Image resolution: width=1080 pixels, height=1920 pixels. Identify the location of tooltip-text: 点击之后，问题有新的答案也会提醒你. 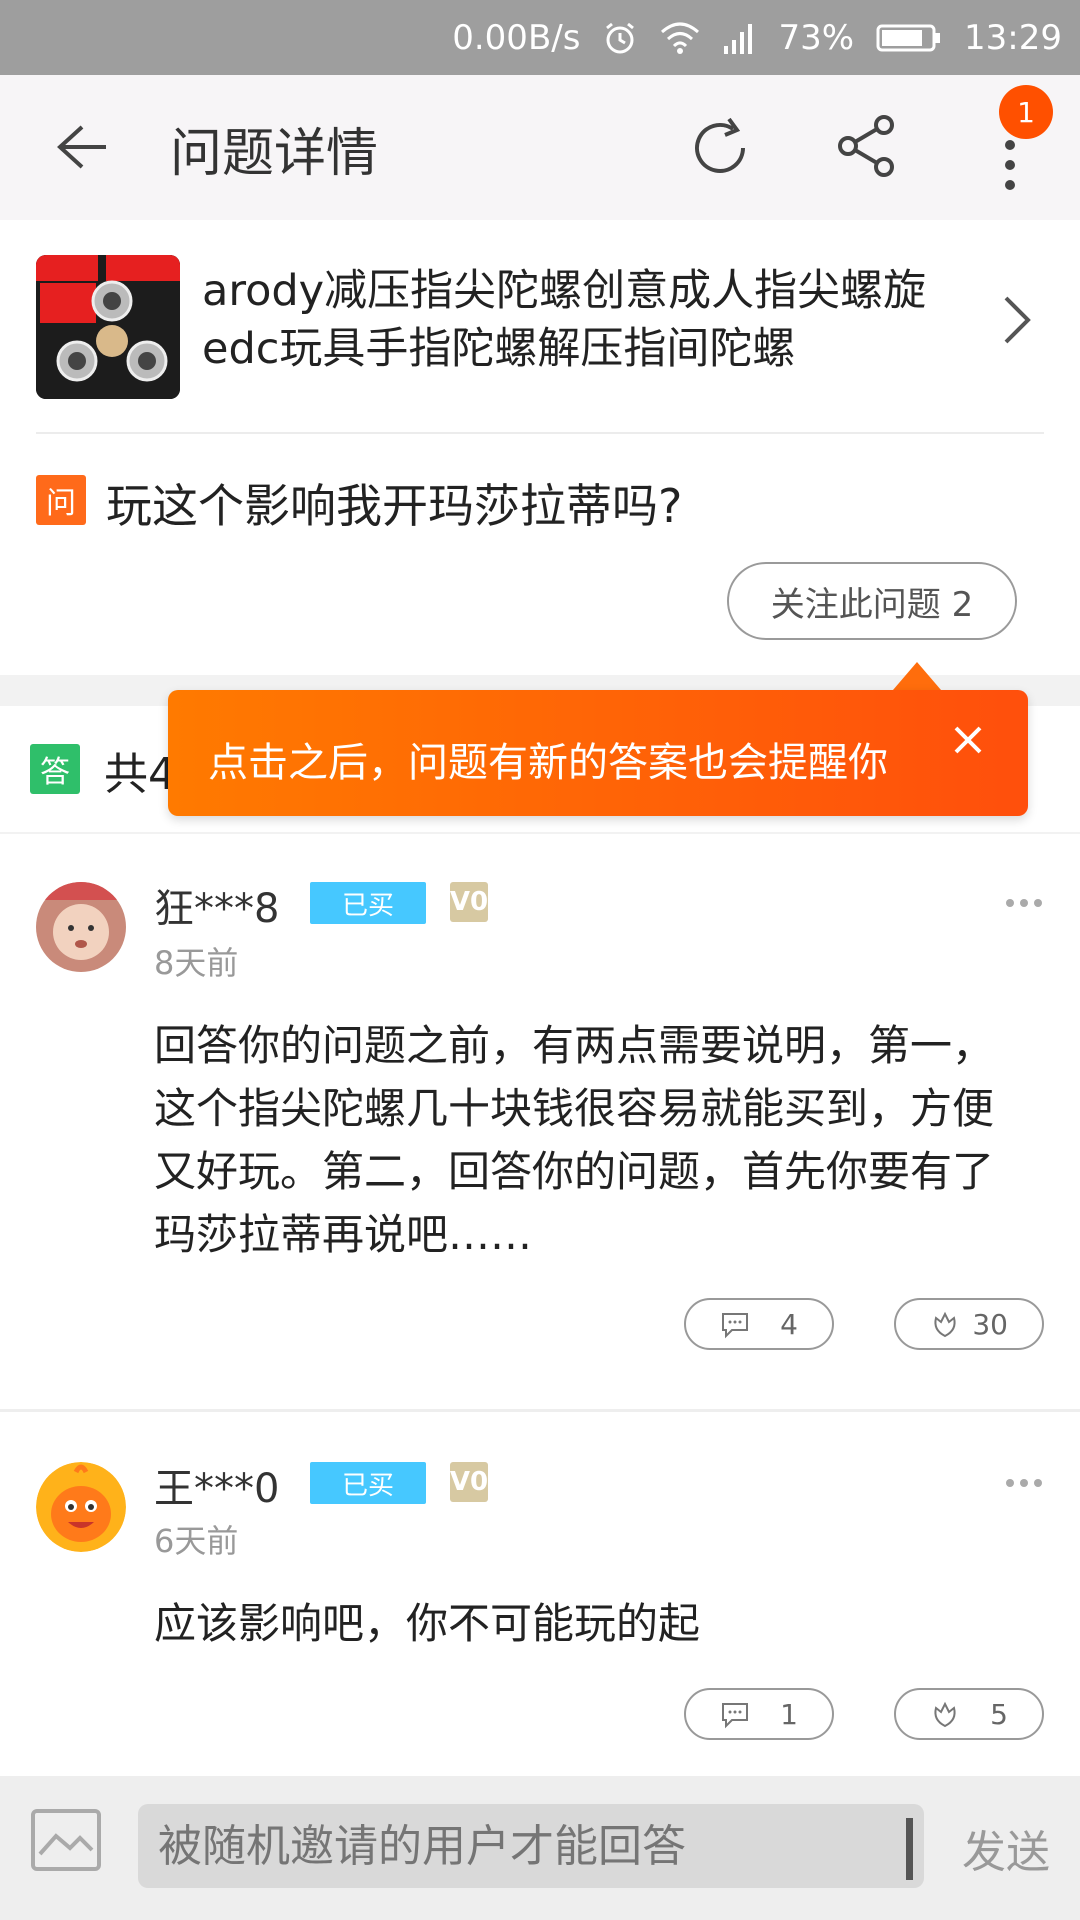
(548, 763).